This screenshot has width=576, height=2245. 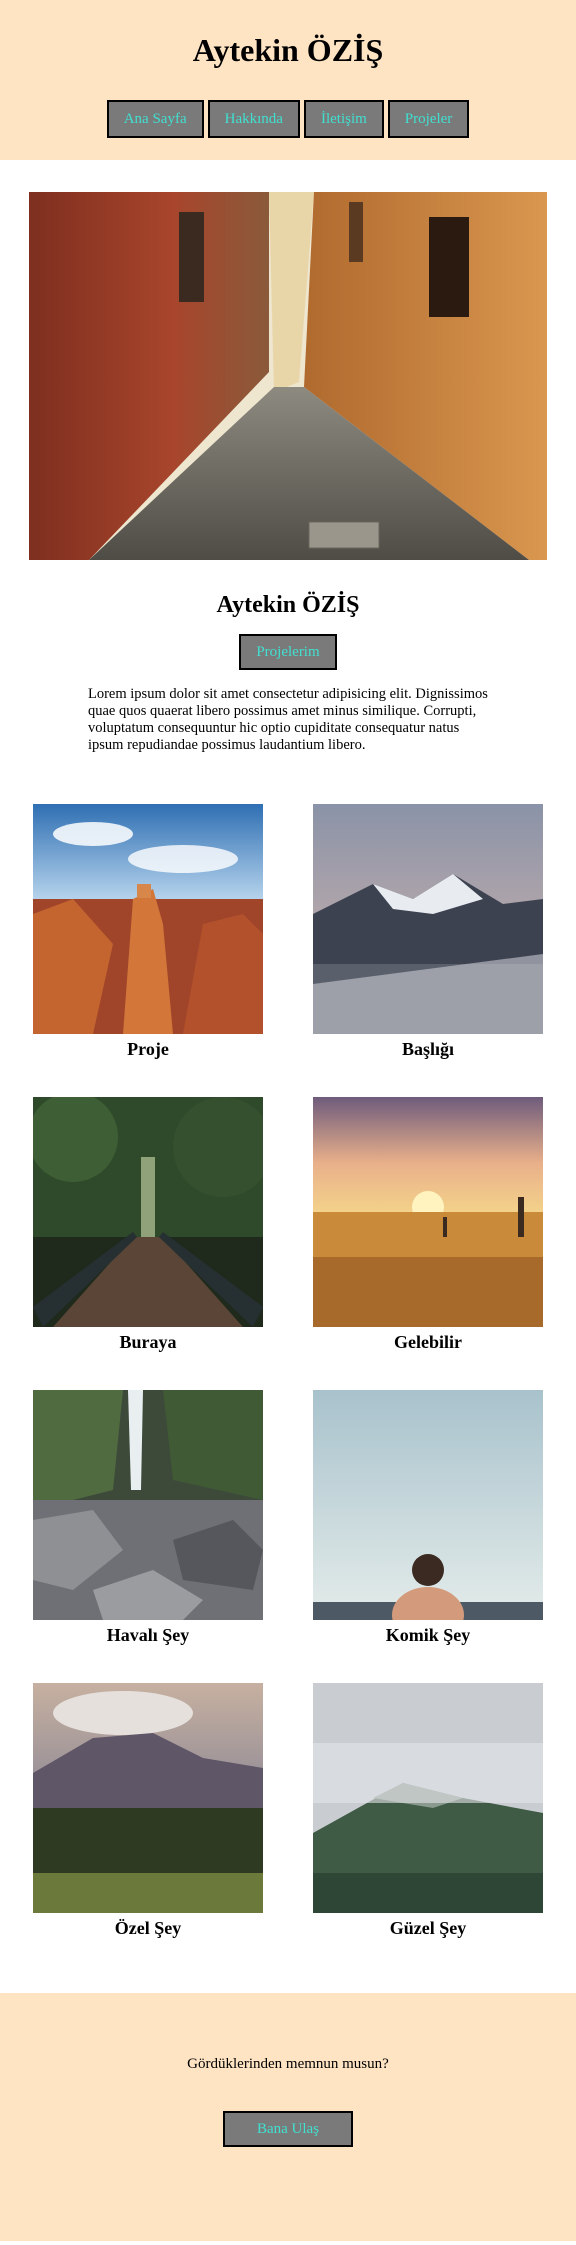 What do you see at coordinates (148, 1049) in the screenshot?
I see `gallery-caption: Proje` at bounding box center [148, 1049].